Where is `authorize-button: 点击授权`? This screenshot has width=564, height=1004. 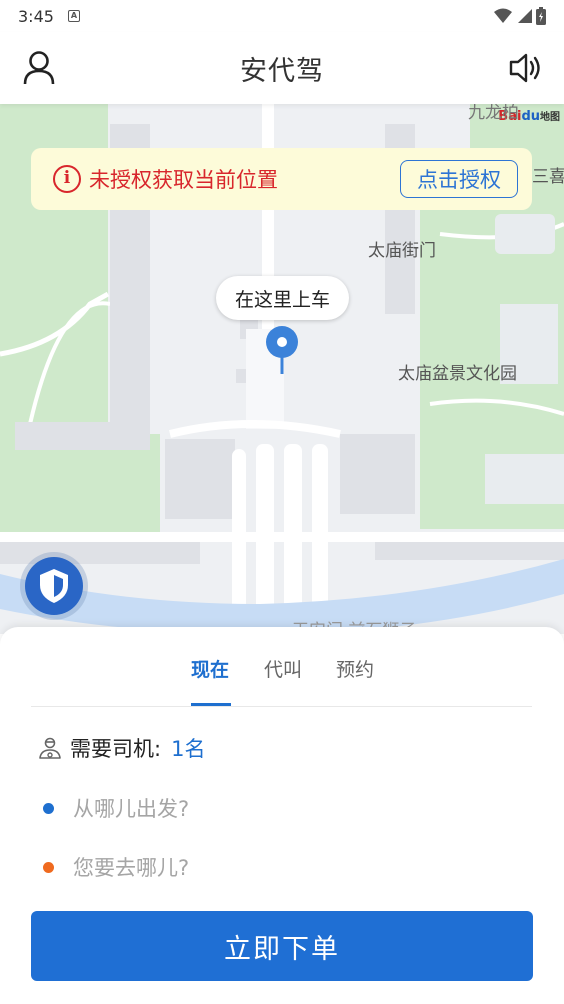 authorize-button: 点击授权 is located at coordinates (459, 179).